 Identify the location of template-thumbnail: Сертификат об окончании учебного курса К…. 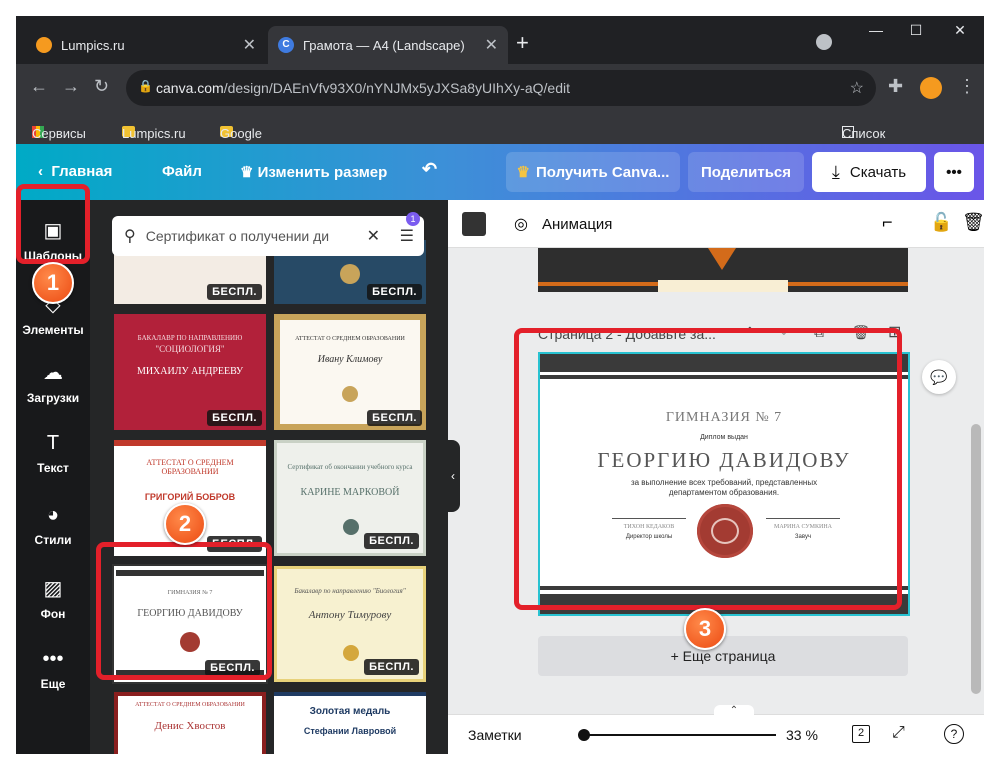
(350, 498).